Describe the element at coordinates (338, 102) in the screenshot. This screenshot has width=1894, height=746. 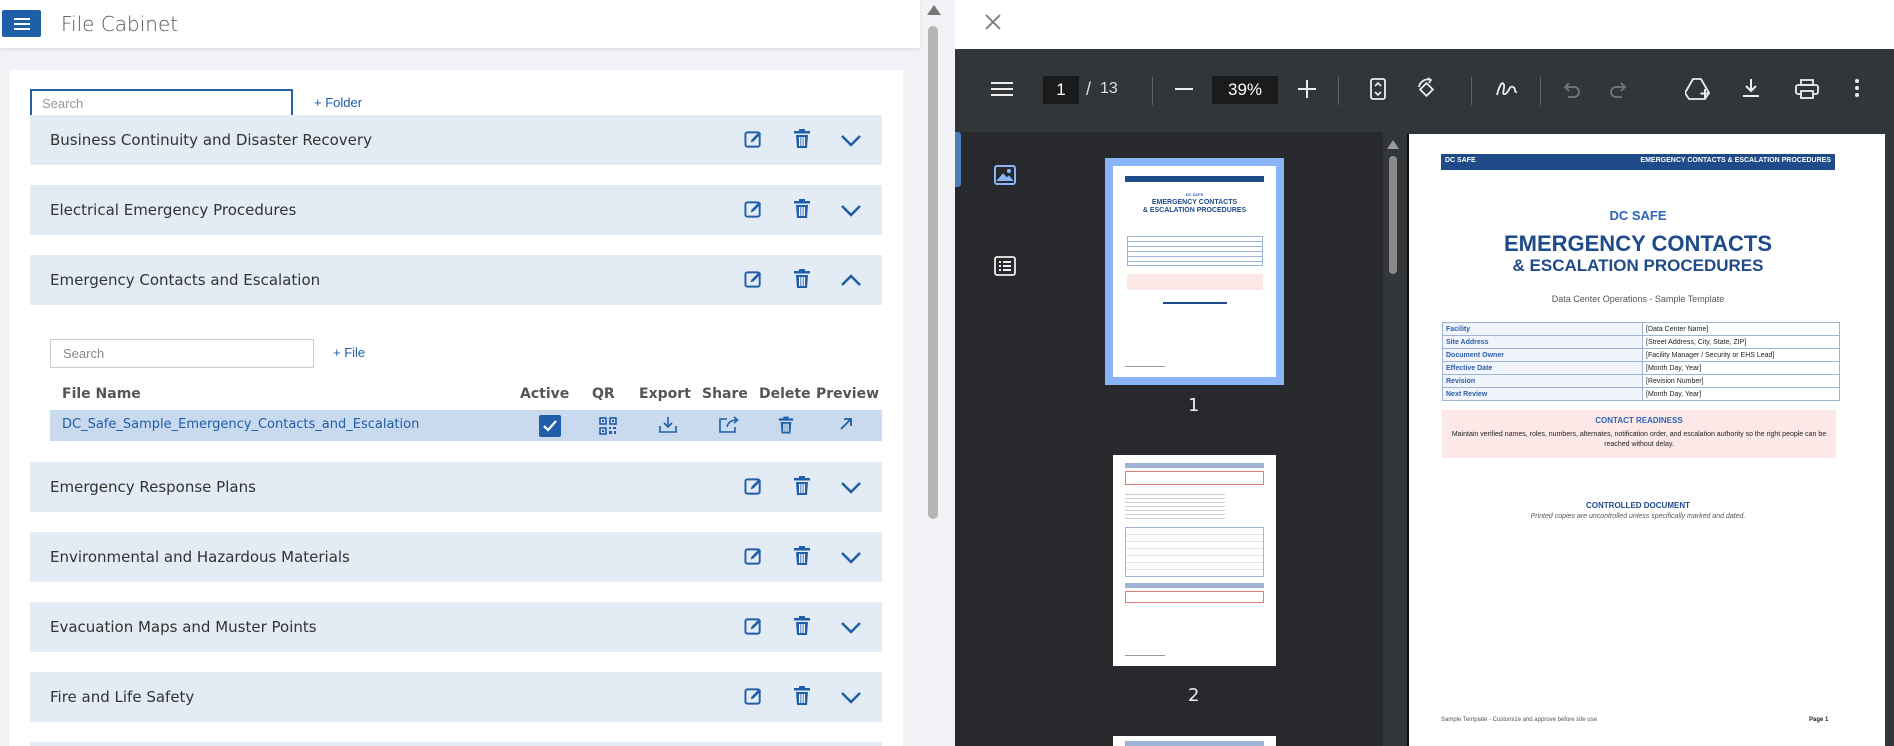
I see `add-folder-link: + Folder` at that location.